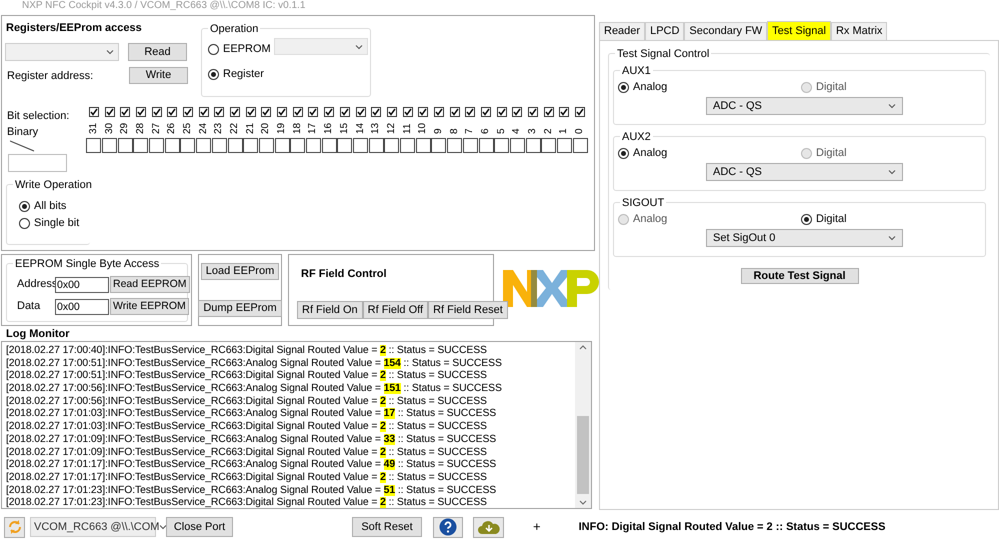 The width and height of the screenshot is (999, 542). I want to click on button: Soft Reset, so click(387, 527).